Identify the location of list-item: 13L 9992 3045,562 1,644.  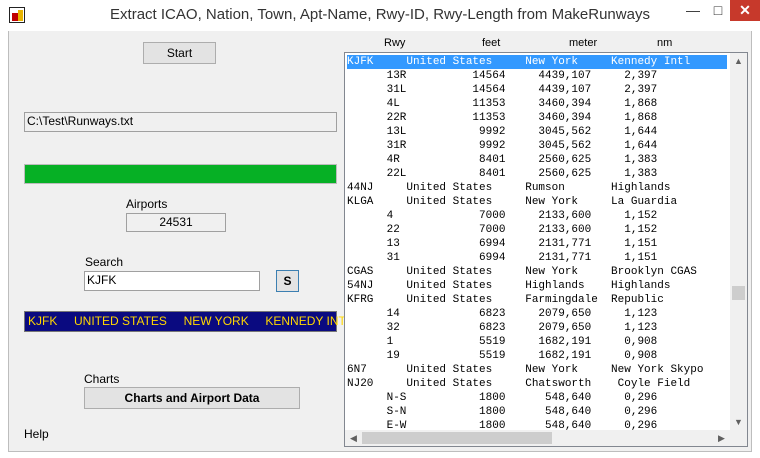
(537, 132).